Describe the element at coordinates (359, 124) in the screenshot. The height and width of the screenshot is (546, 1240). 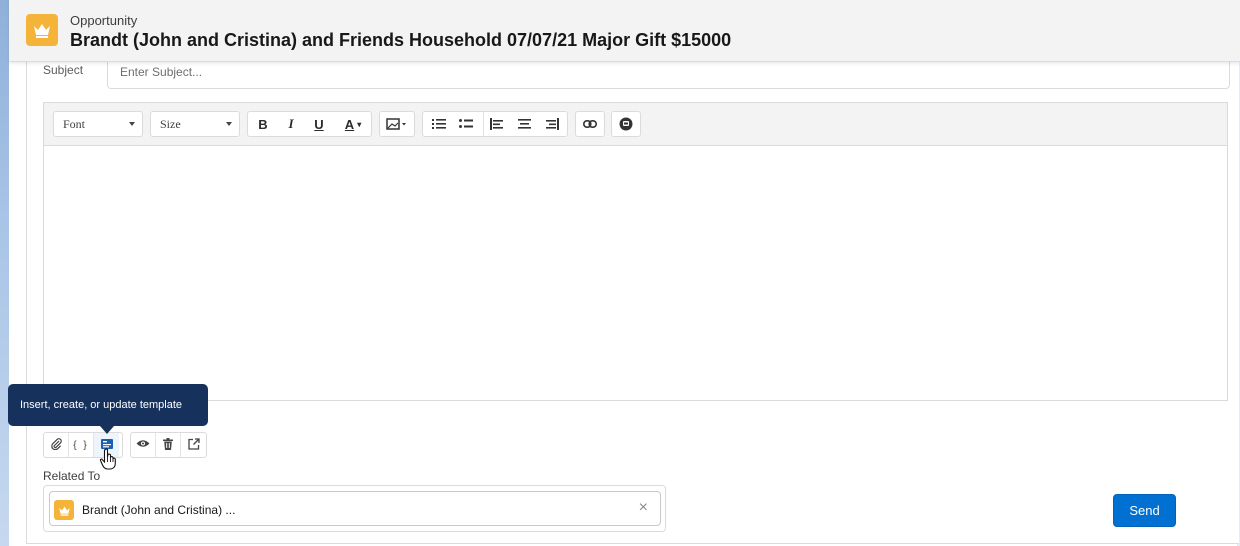
I see `chevron-down-icon: ▾` at that location.